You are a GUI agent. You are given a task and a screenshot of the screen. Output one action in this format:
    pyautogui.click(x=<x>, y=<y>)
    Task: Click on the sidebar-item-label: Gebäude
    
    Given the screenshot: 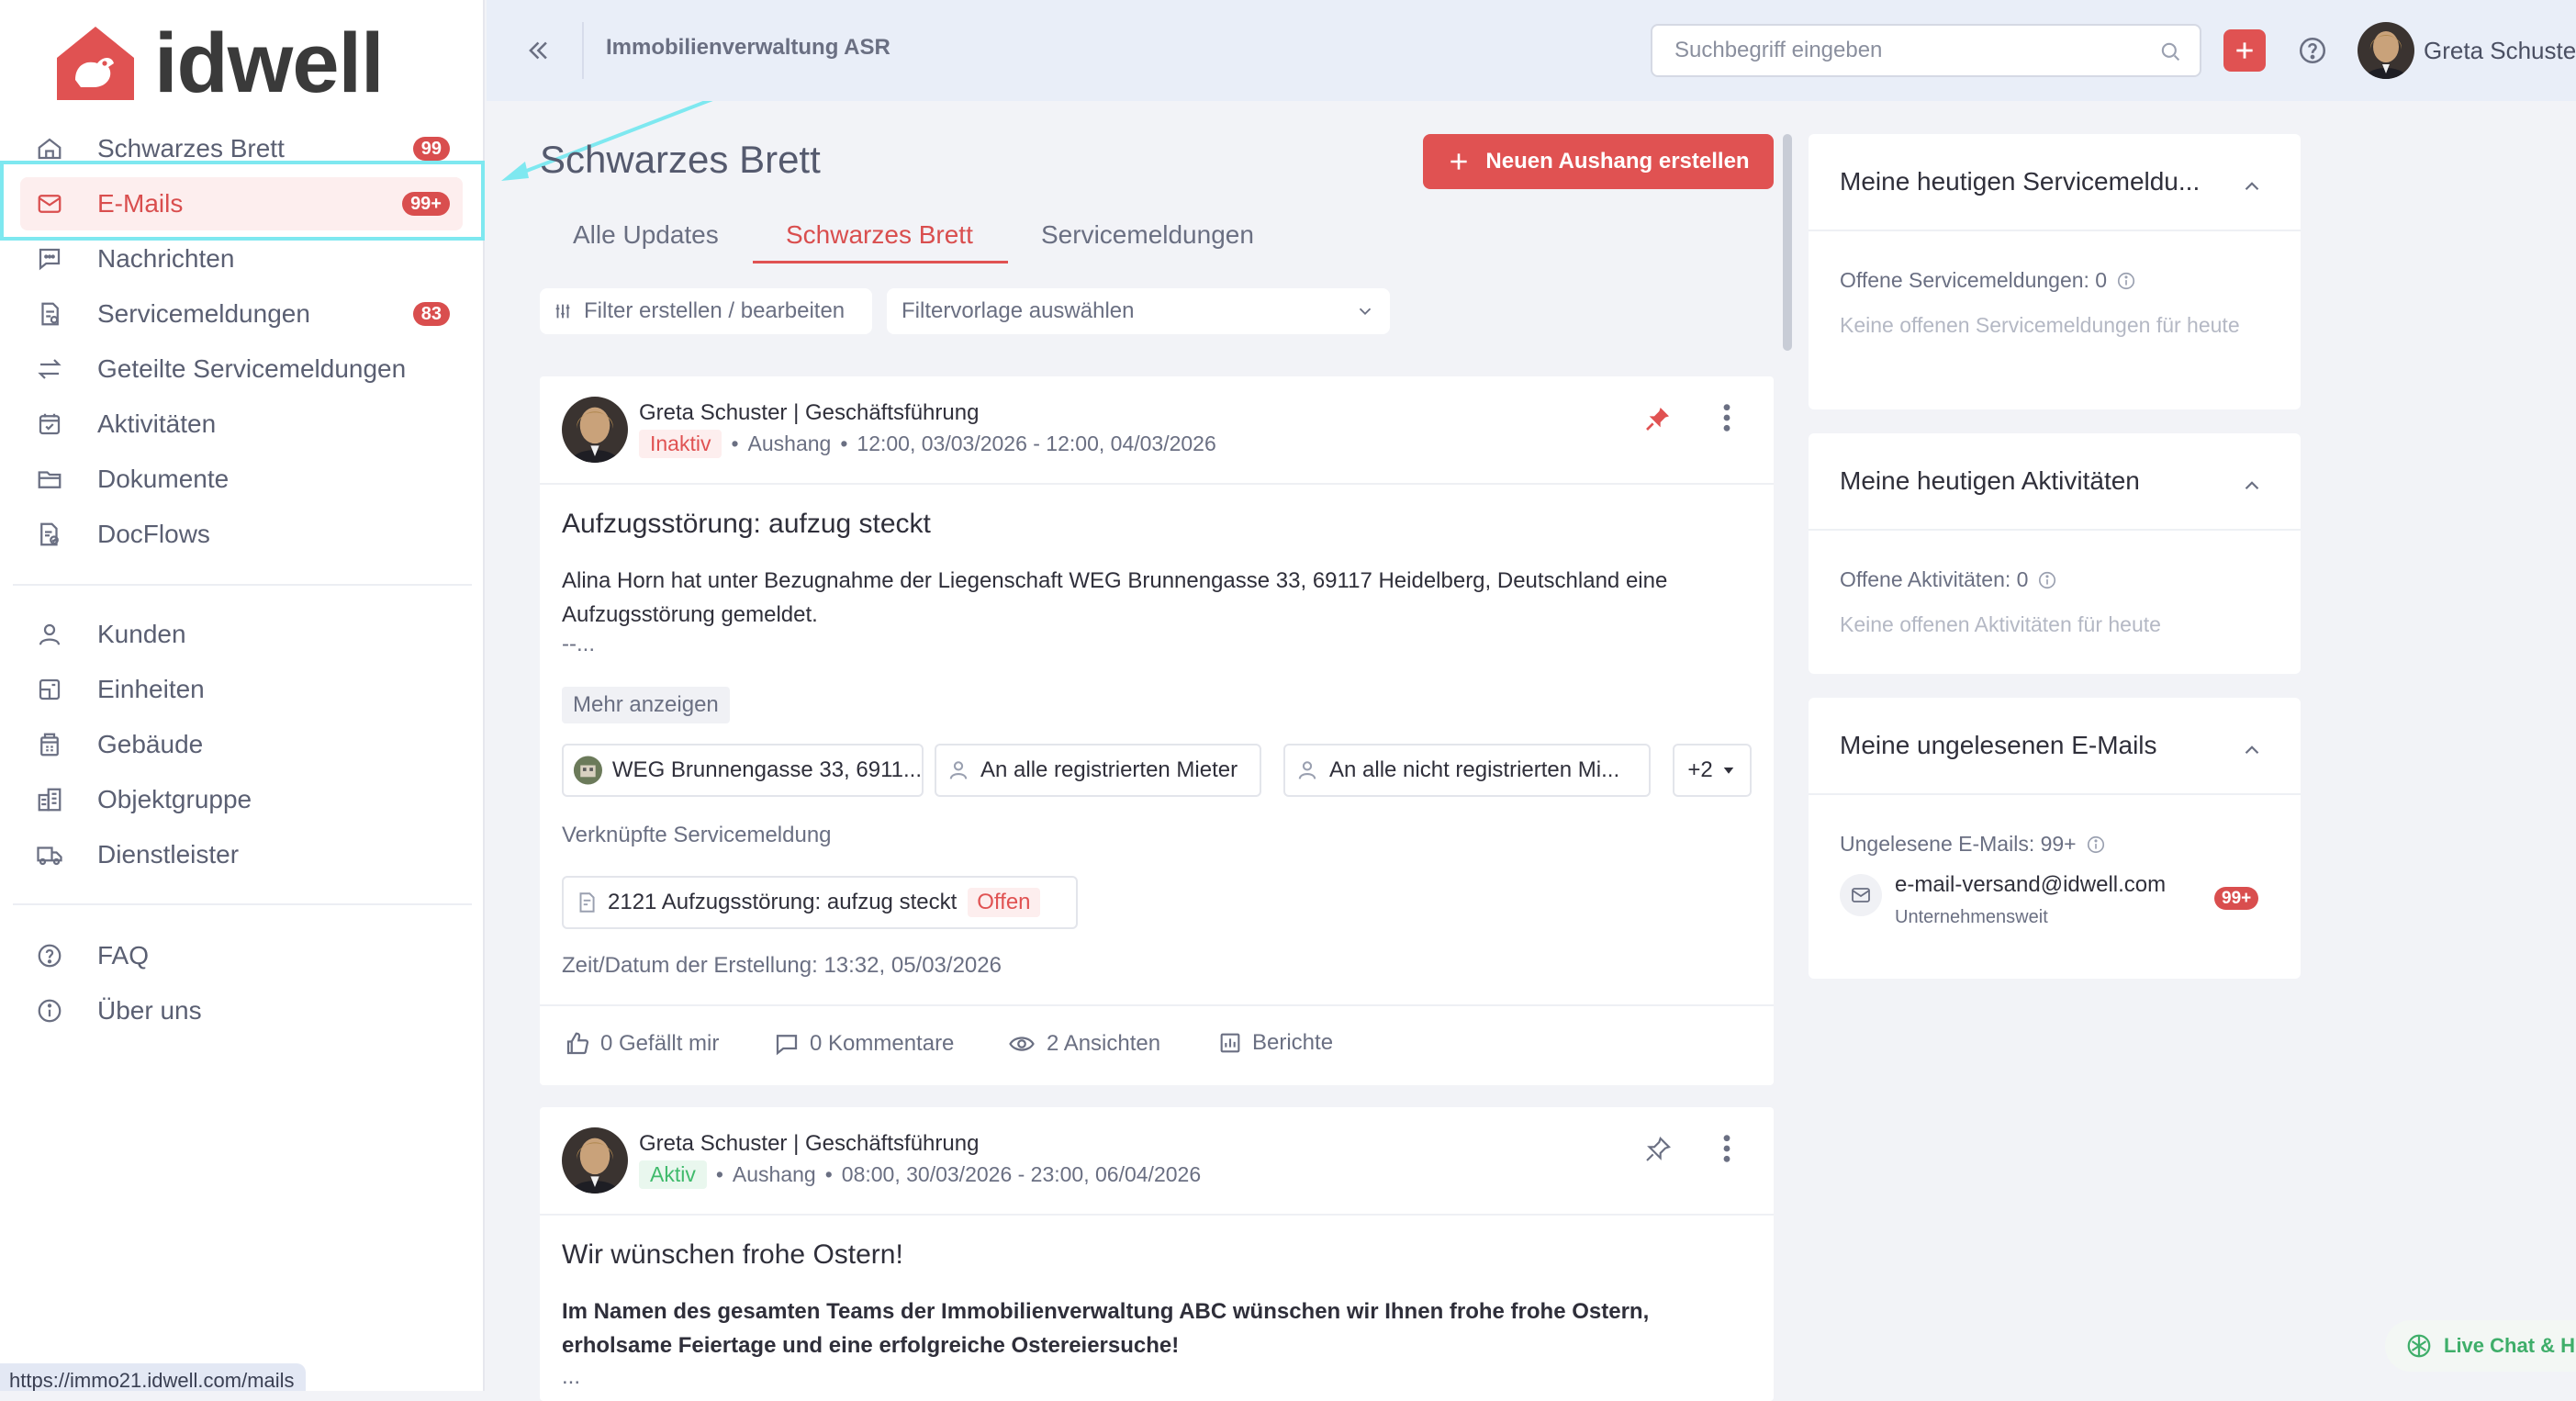 What is the action you would take?
    pyautogui.click(x=150, y=744)
    